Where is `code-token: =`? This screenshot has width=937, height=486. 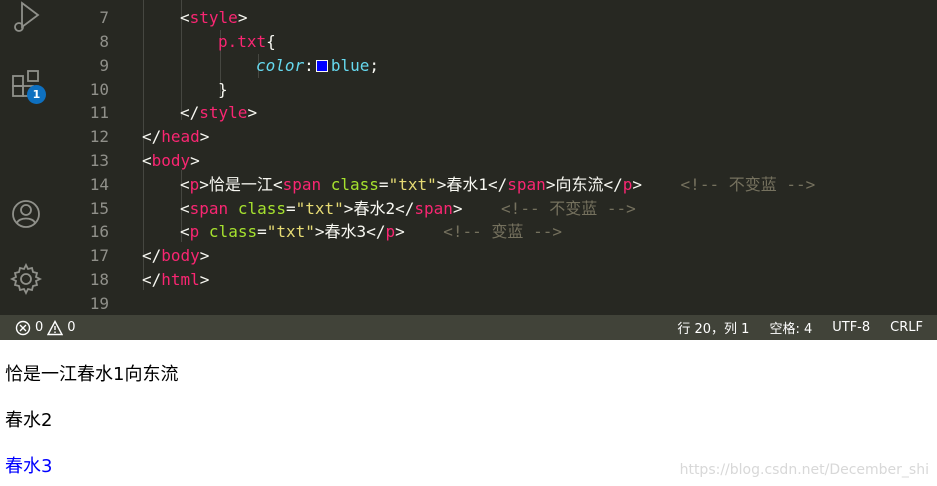
code-token: = is located at coordinates (262, 231).